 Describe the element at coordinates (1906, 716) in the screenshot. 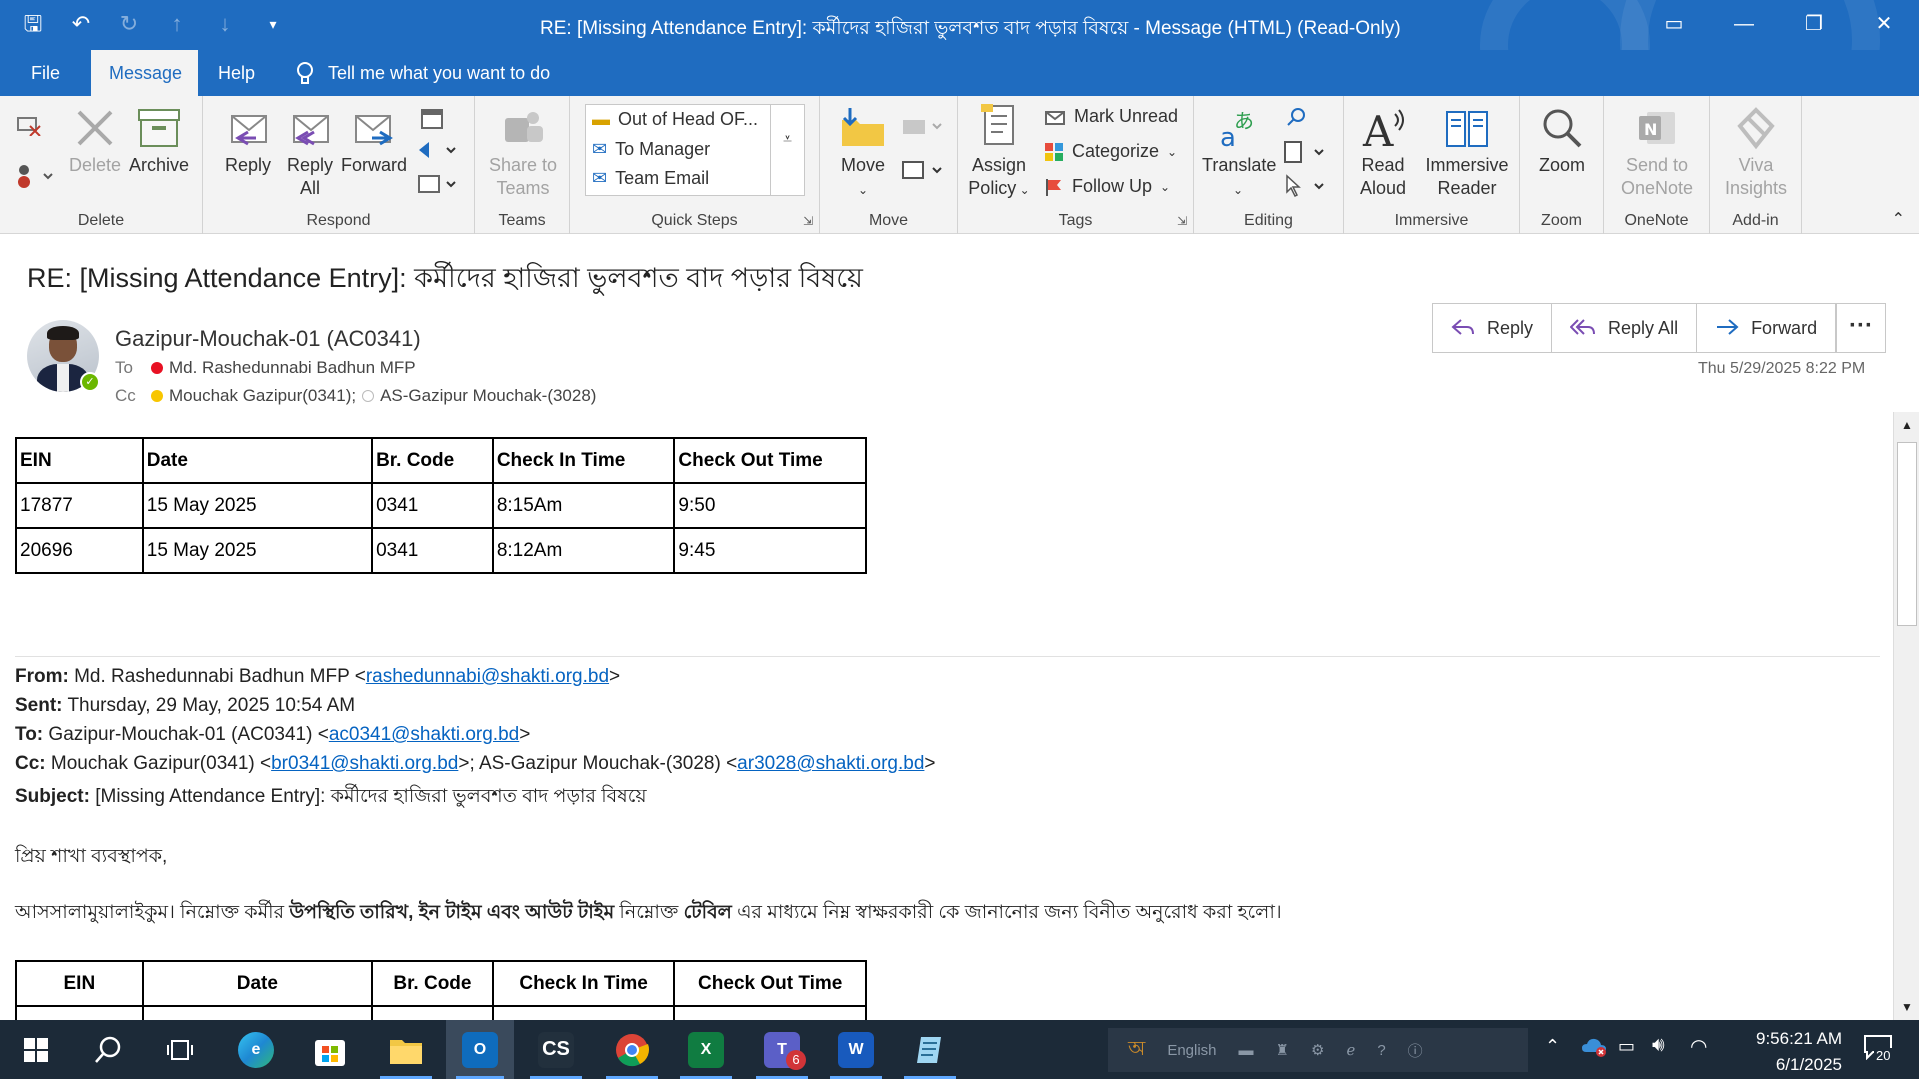

I see `vertical-scrollbar: ▲ ▼` at that location.